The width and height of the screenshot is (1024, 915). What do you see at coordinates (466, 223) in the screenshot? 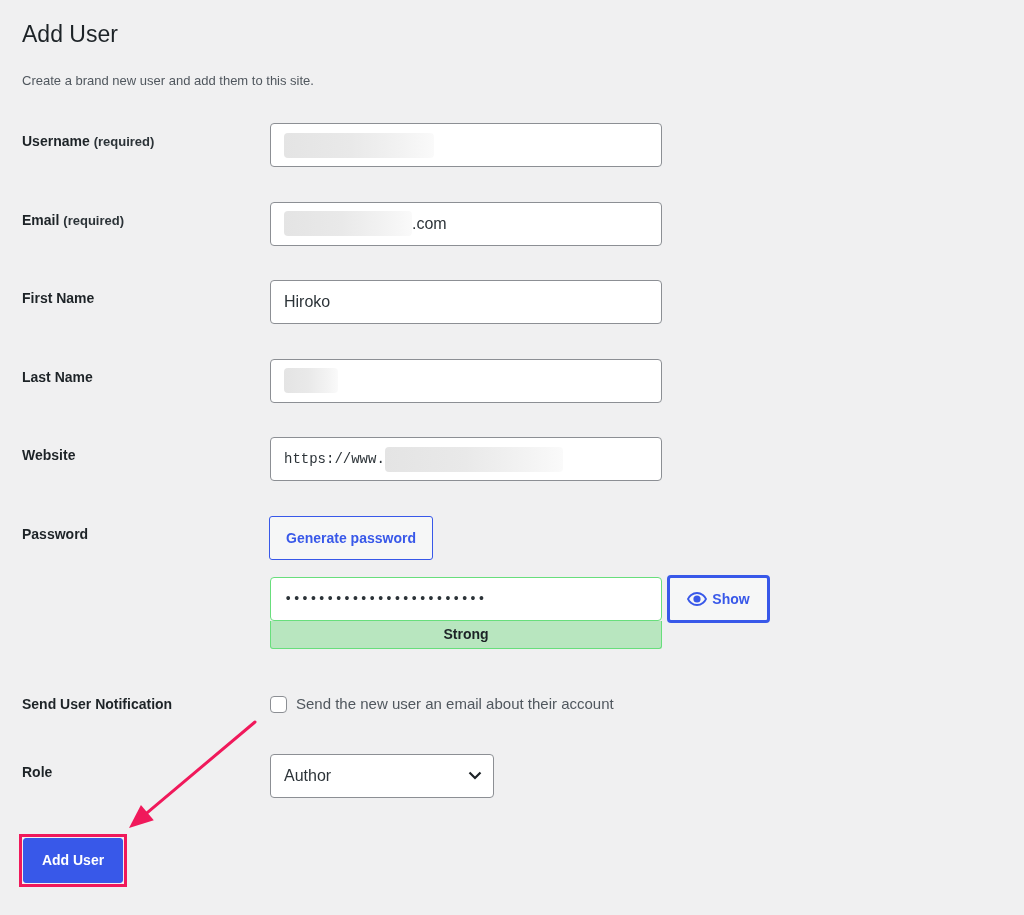
I see `text-field: .com` at bounding box center [466, 223].